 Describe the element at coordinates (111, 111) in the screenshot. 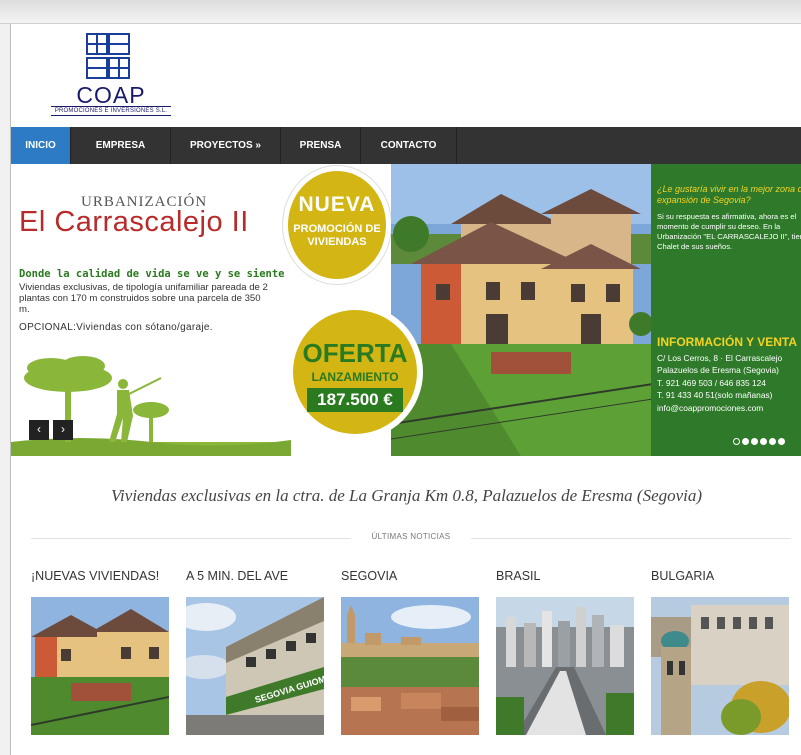

I see `logo-tagline: PROMOCIONES E INVERSIONES S.L.` at that location.